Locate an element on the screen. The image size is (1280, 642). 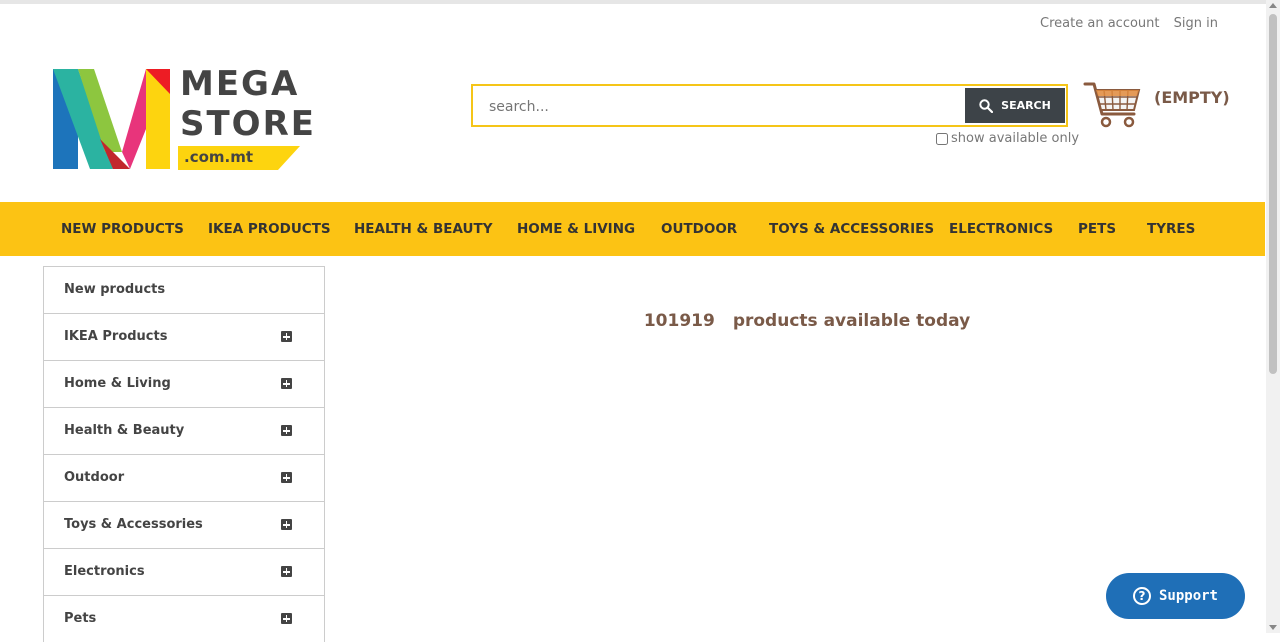
cart-icon is located at coordinates (1112, 105).